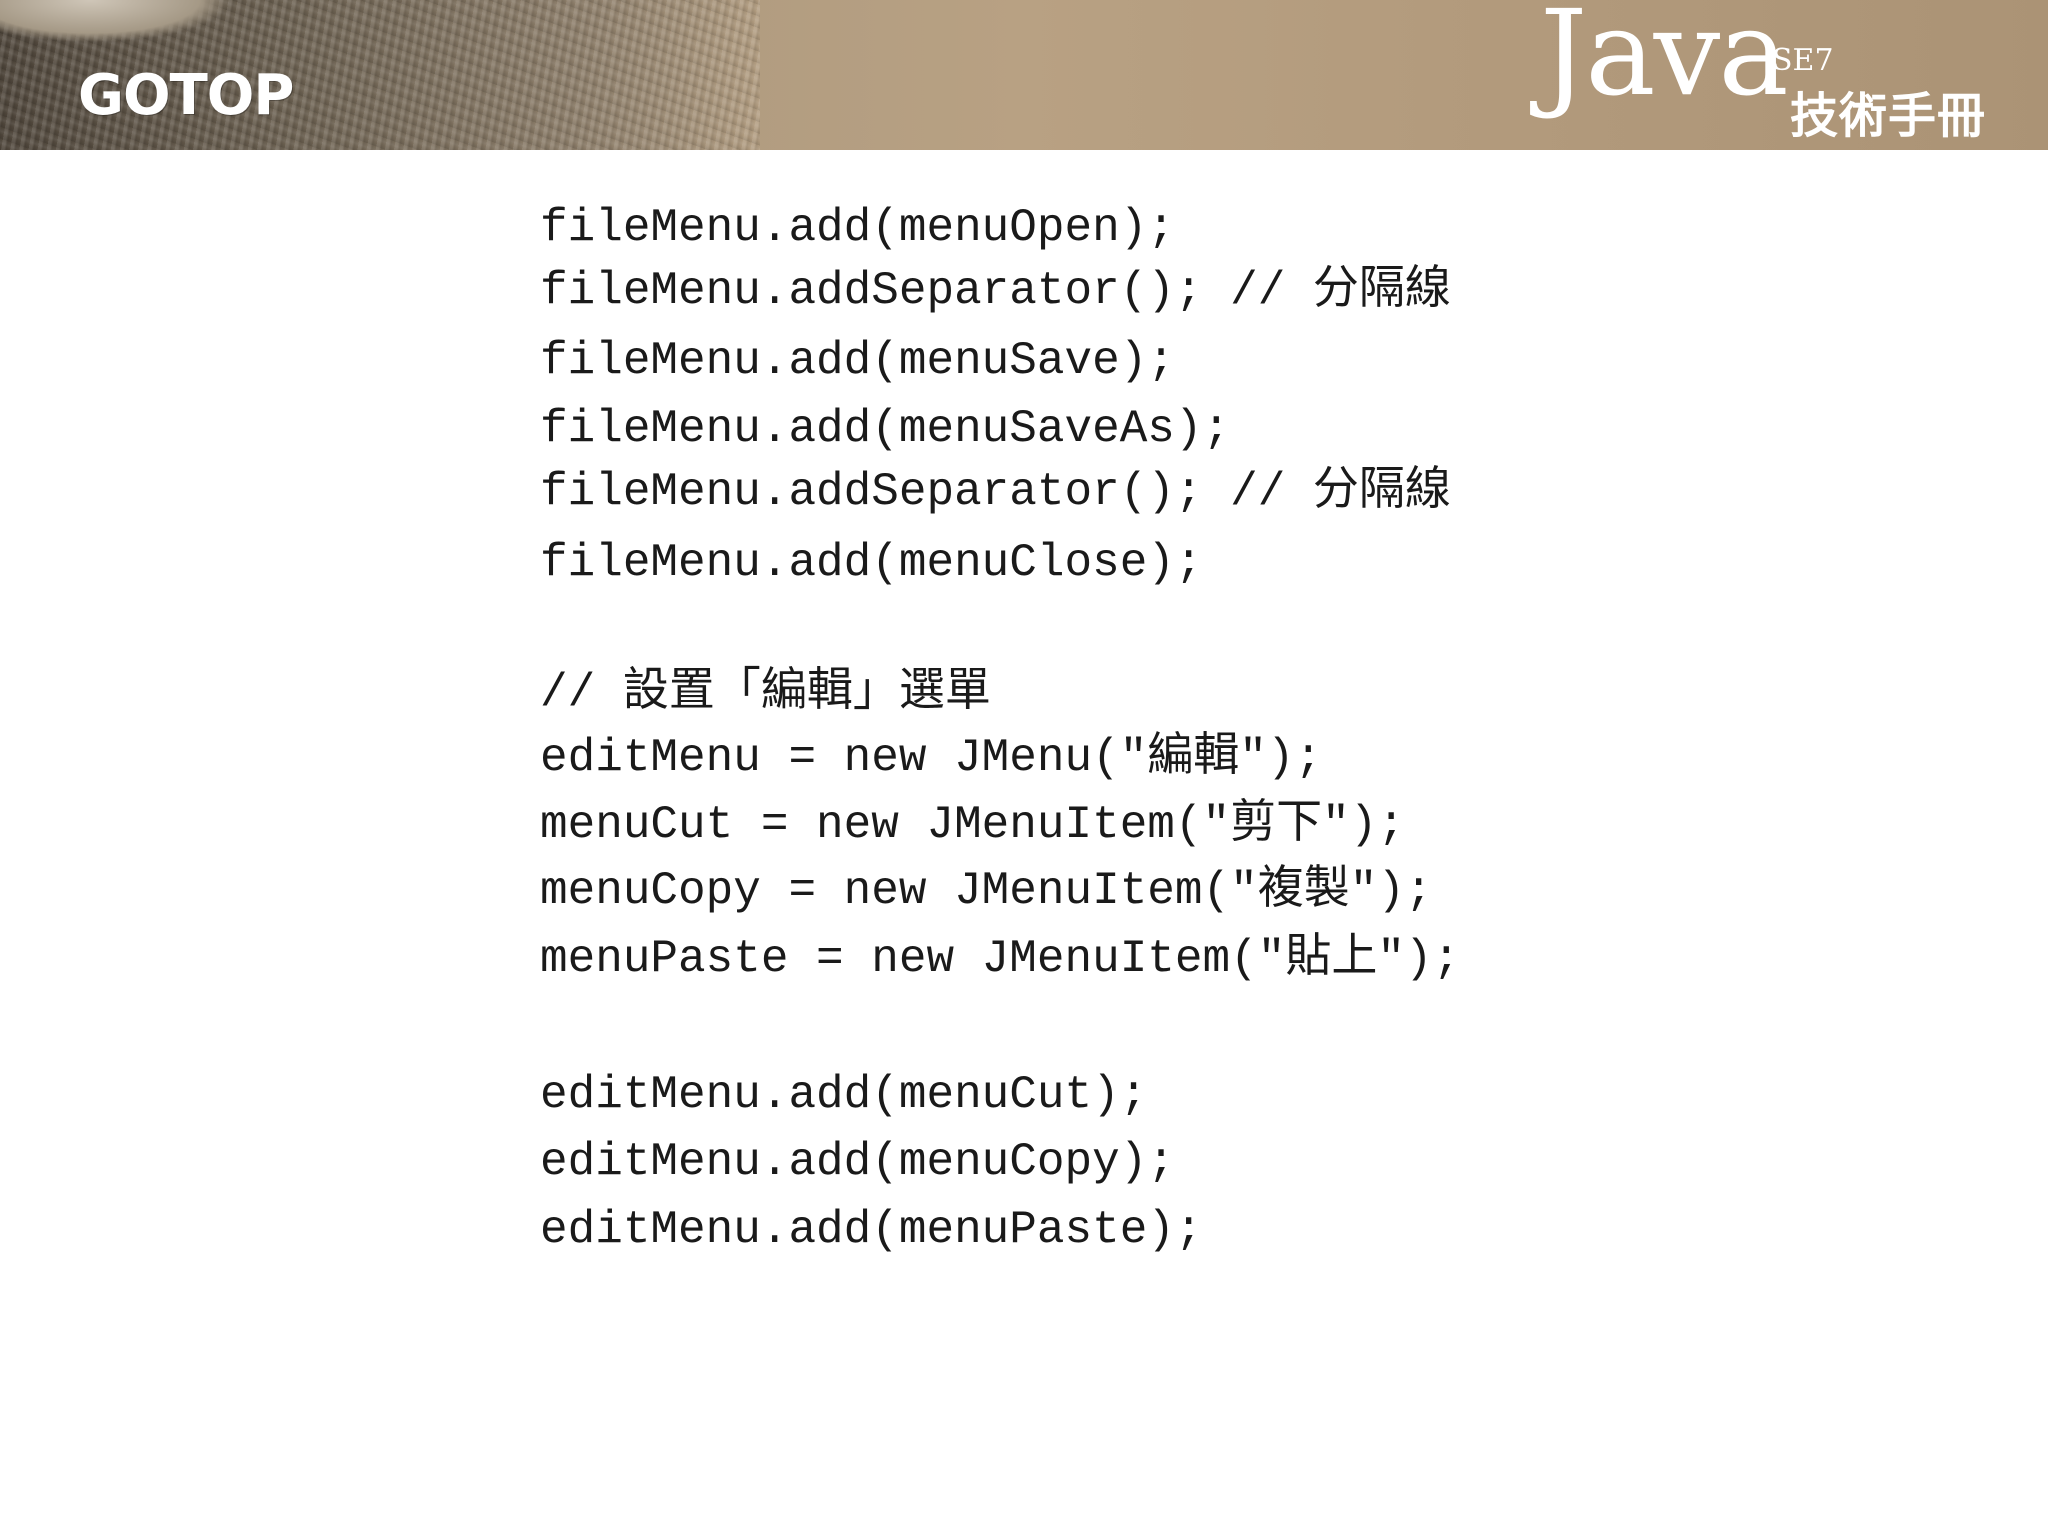 Image resolution: width=2048 pixels, height=1536 pixels. I want to click on gotop-logo: GOTOP, so click(186, 95).